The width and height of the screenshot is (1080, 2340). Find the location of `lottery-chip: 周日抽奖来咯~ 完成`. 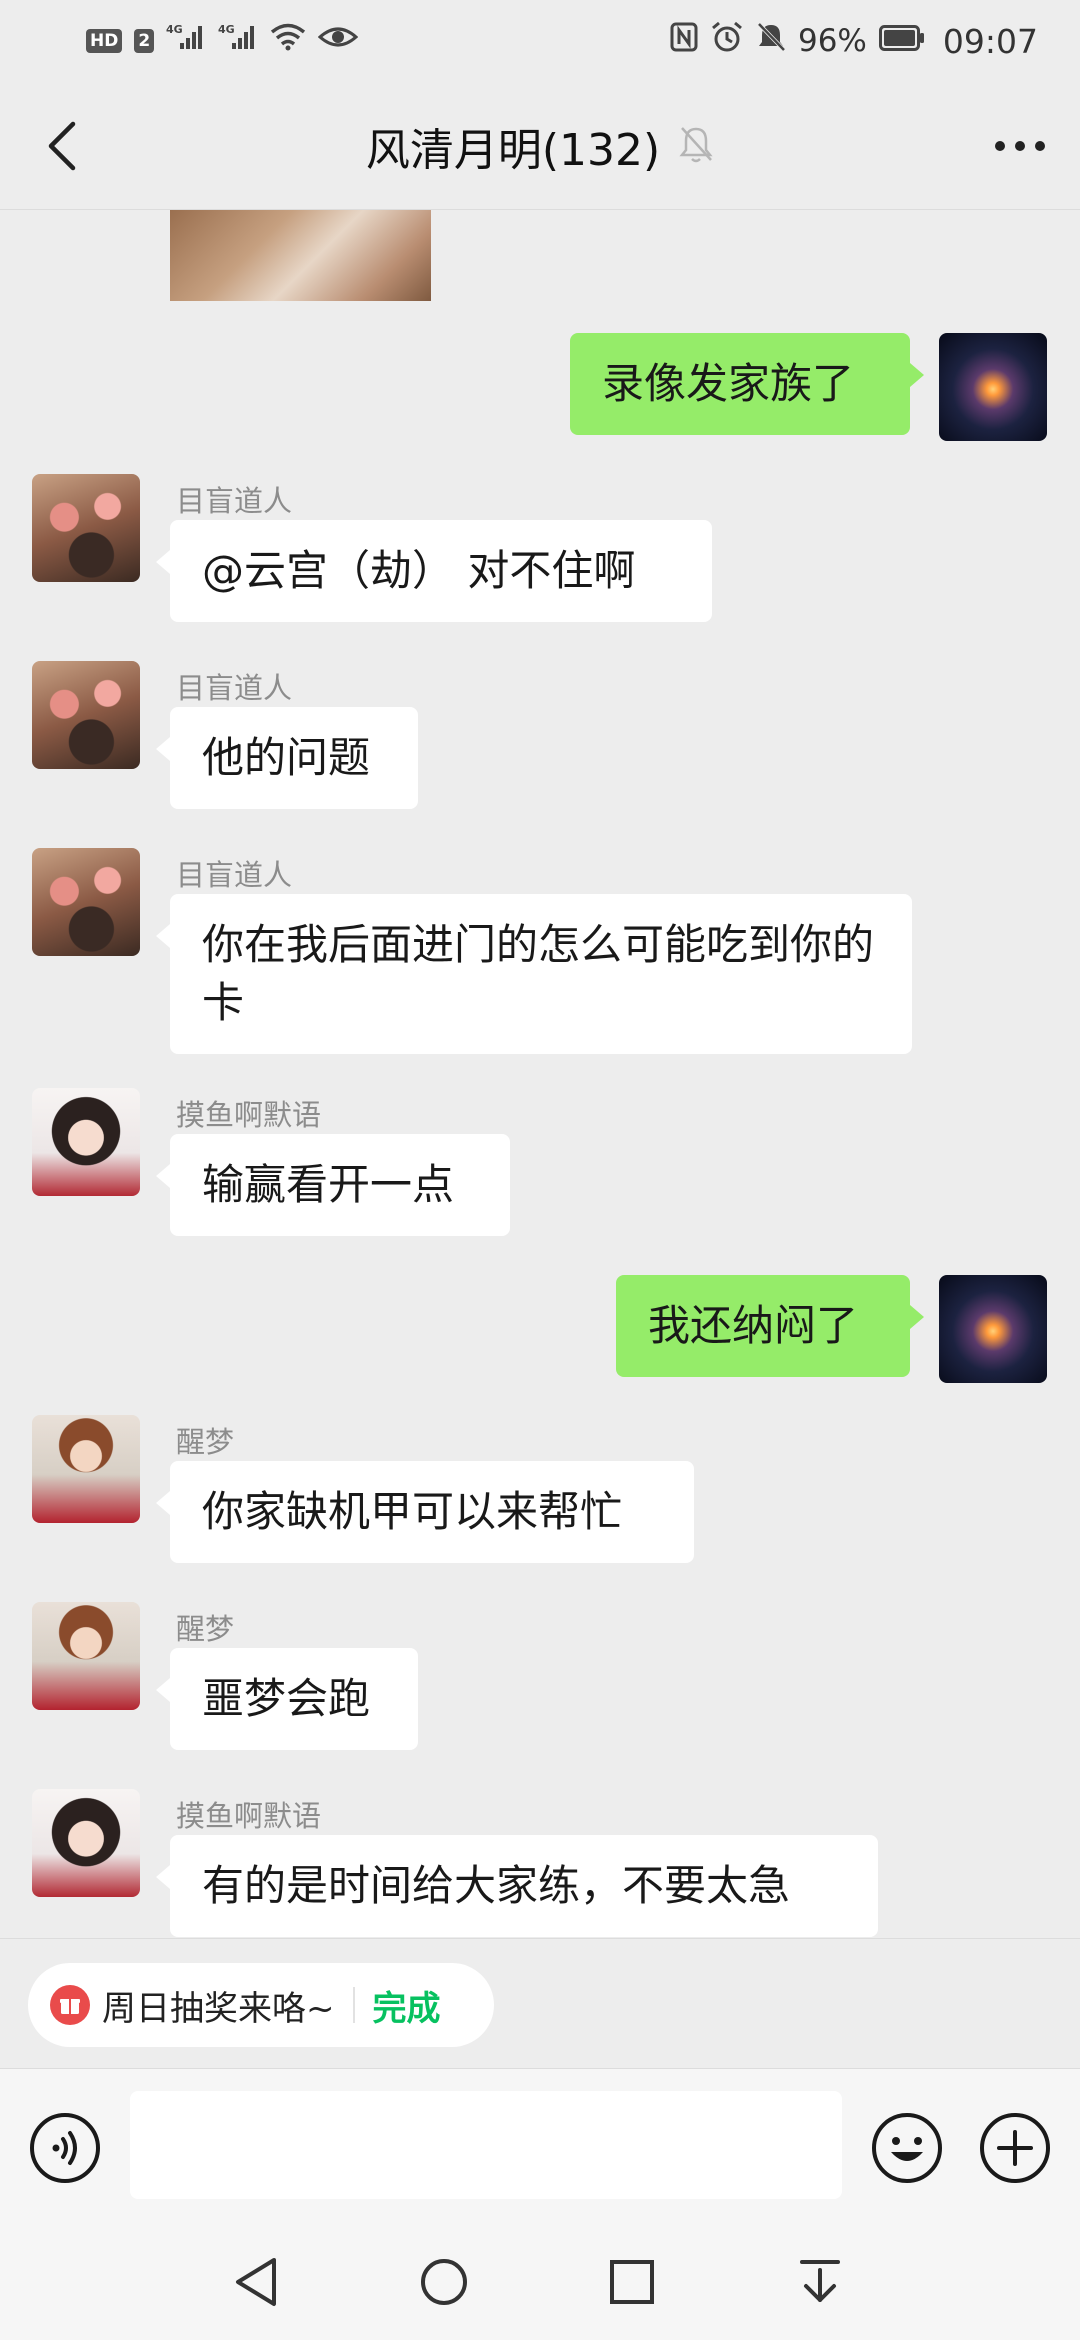

lottery-chip: 周日抽奖来咯~ 完成 is located at coordinates (261, 2005).